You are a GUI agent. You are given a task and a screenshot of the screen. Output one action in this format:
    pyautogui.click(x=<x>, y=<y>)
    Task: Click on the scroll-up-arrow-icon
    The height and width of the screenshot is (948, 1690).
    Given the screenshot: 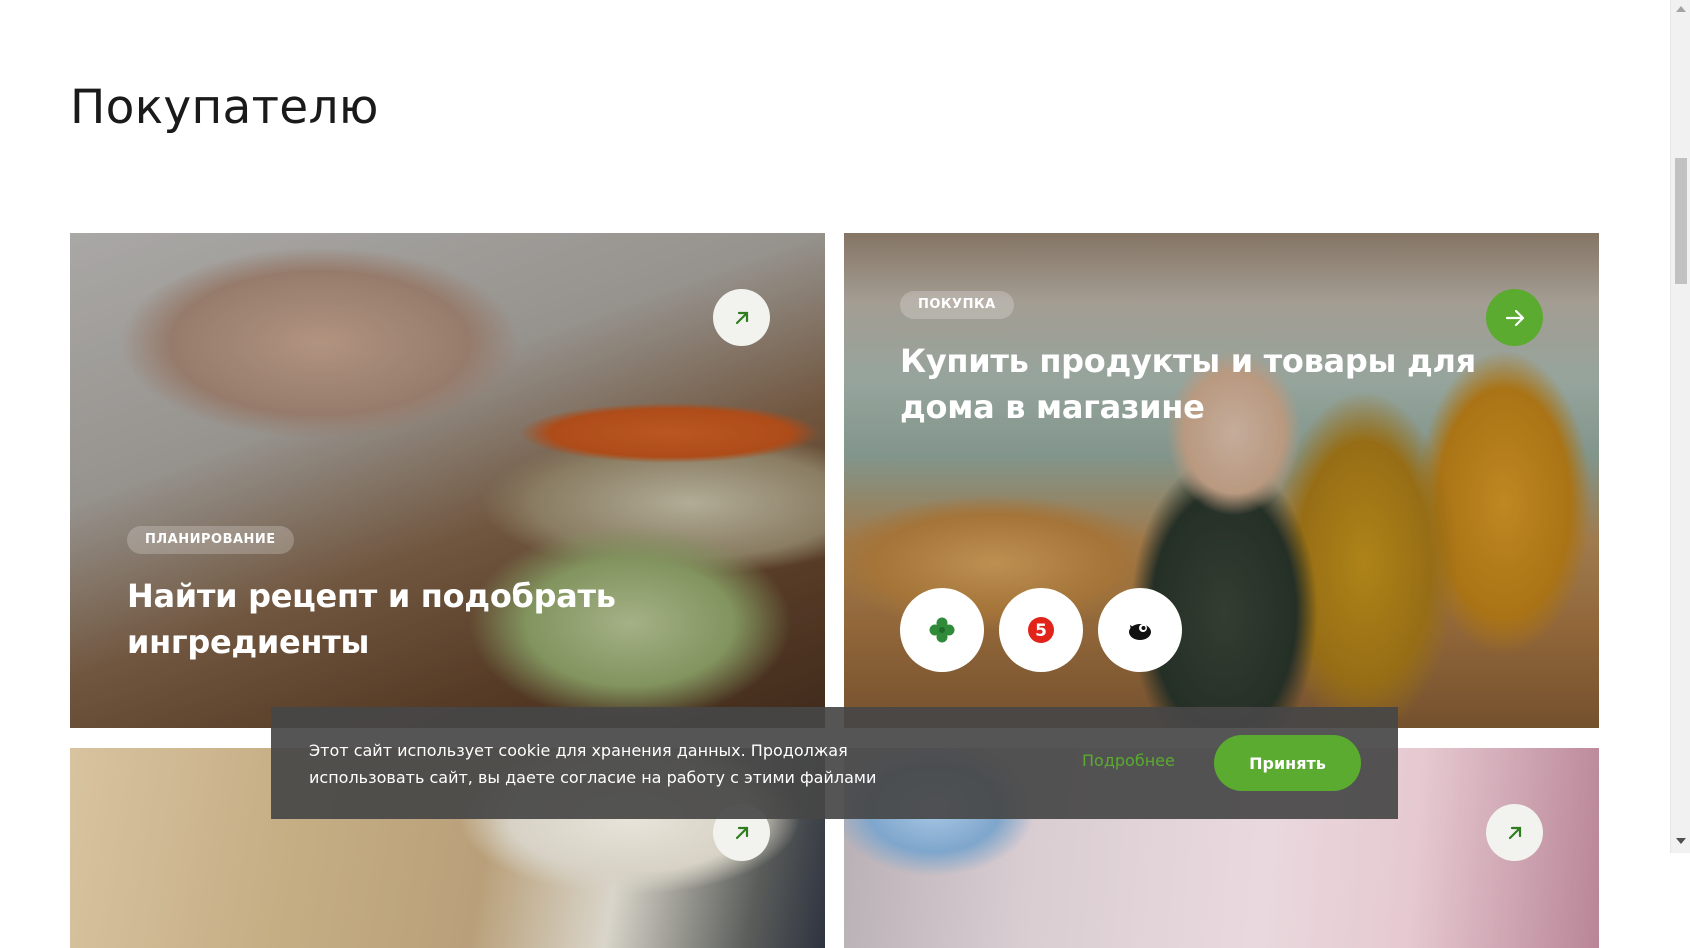 What is the action you would take?
    pyautogui.click(x=1681, y=9)
    